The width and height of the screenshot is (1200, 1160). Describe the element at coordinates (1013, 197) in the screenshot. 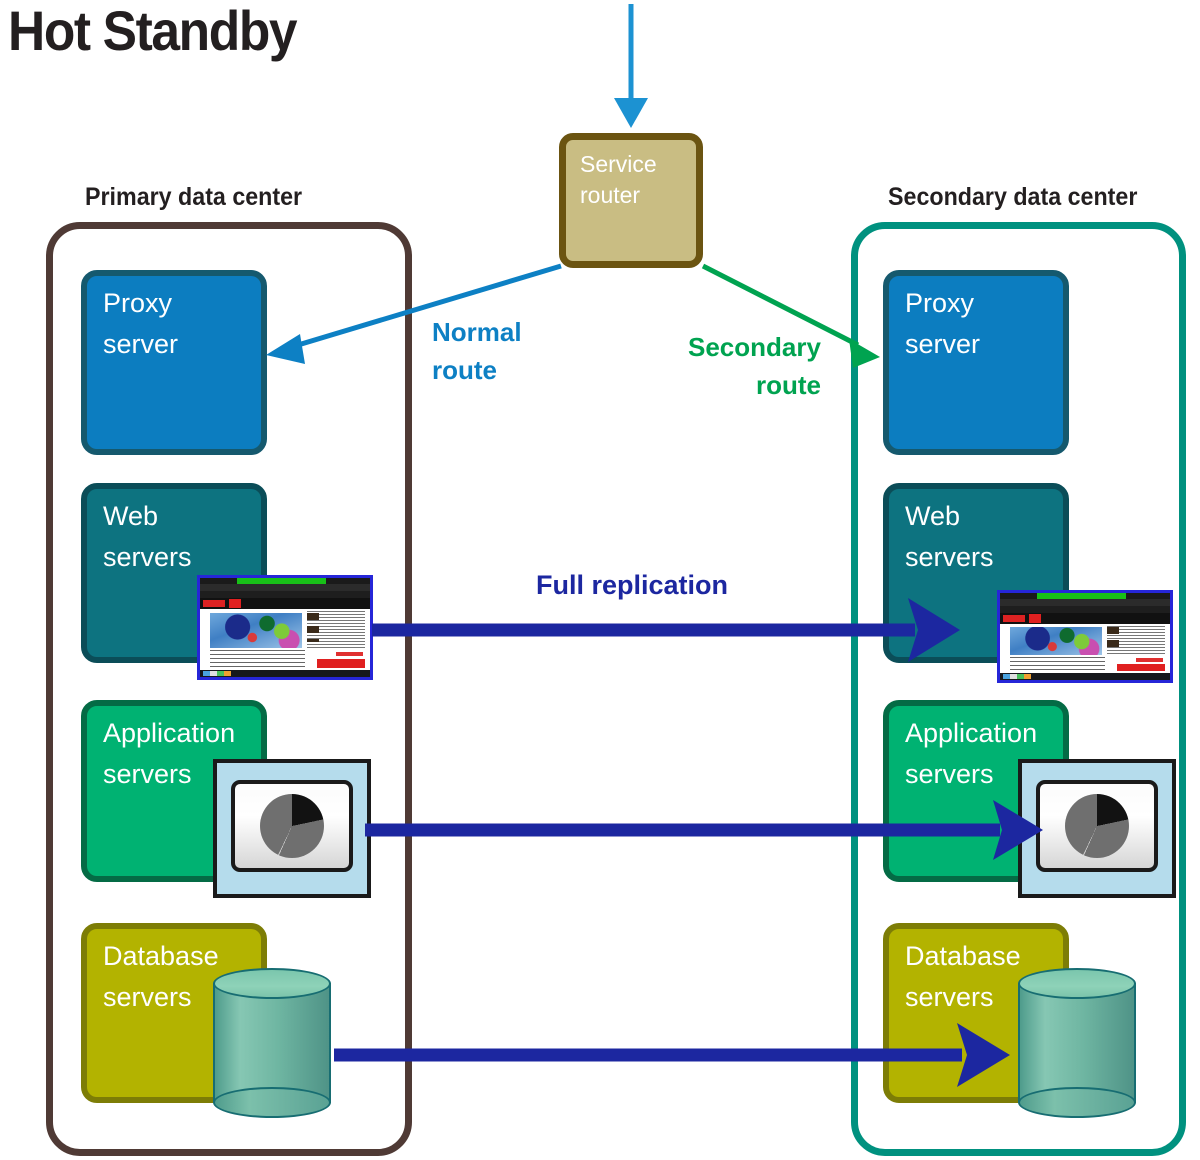

I see `secondary-data-center-heading: Secondary data center` at that location.